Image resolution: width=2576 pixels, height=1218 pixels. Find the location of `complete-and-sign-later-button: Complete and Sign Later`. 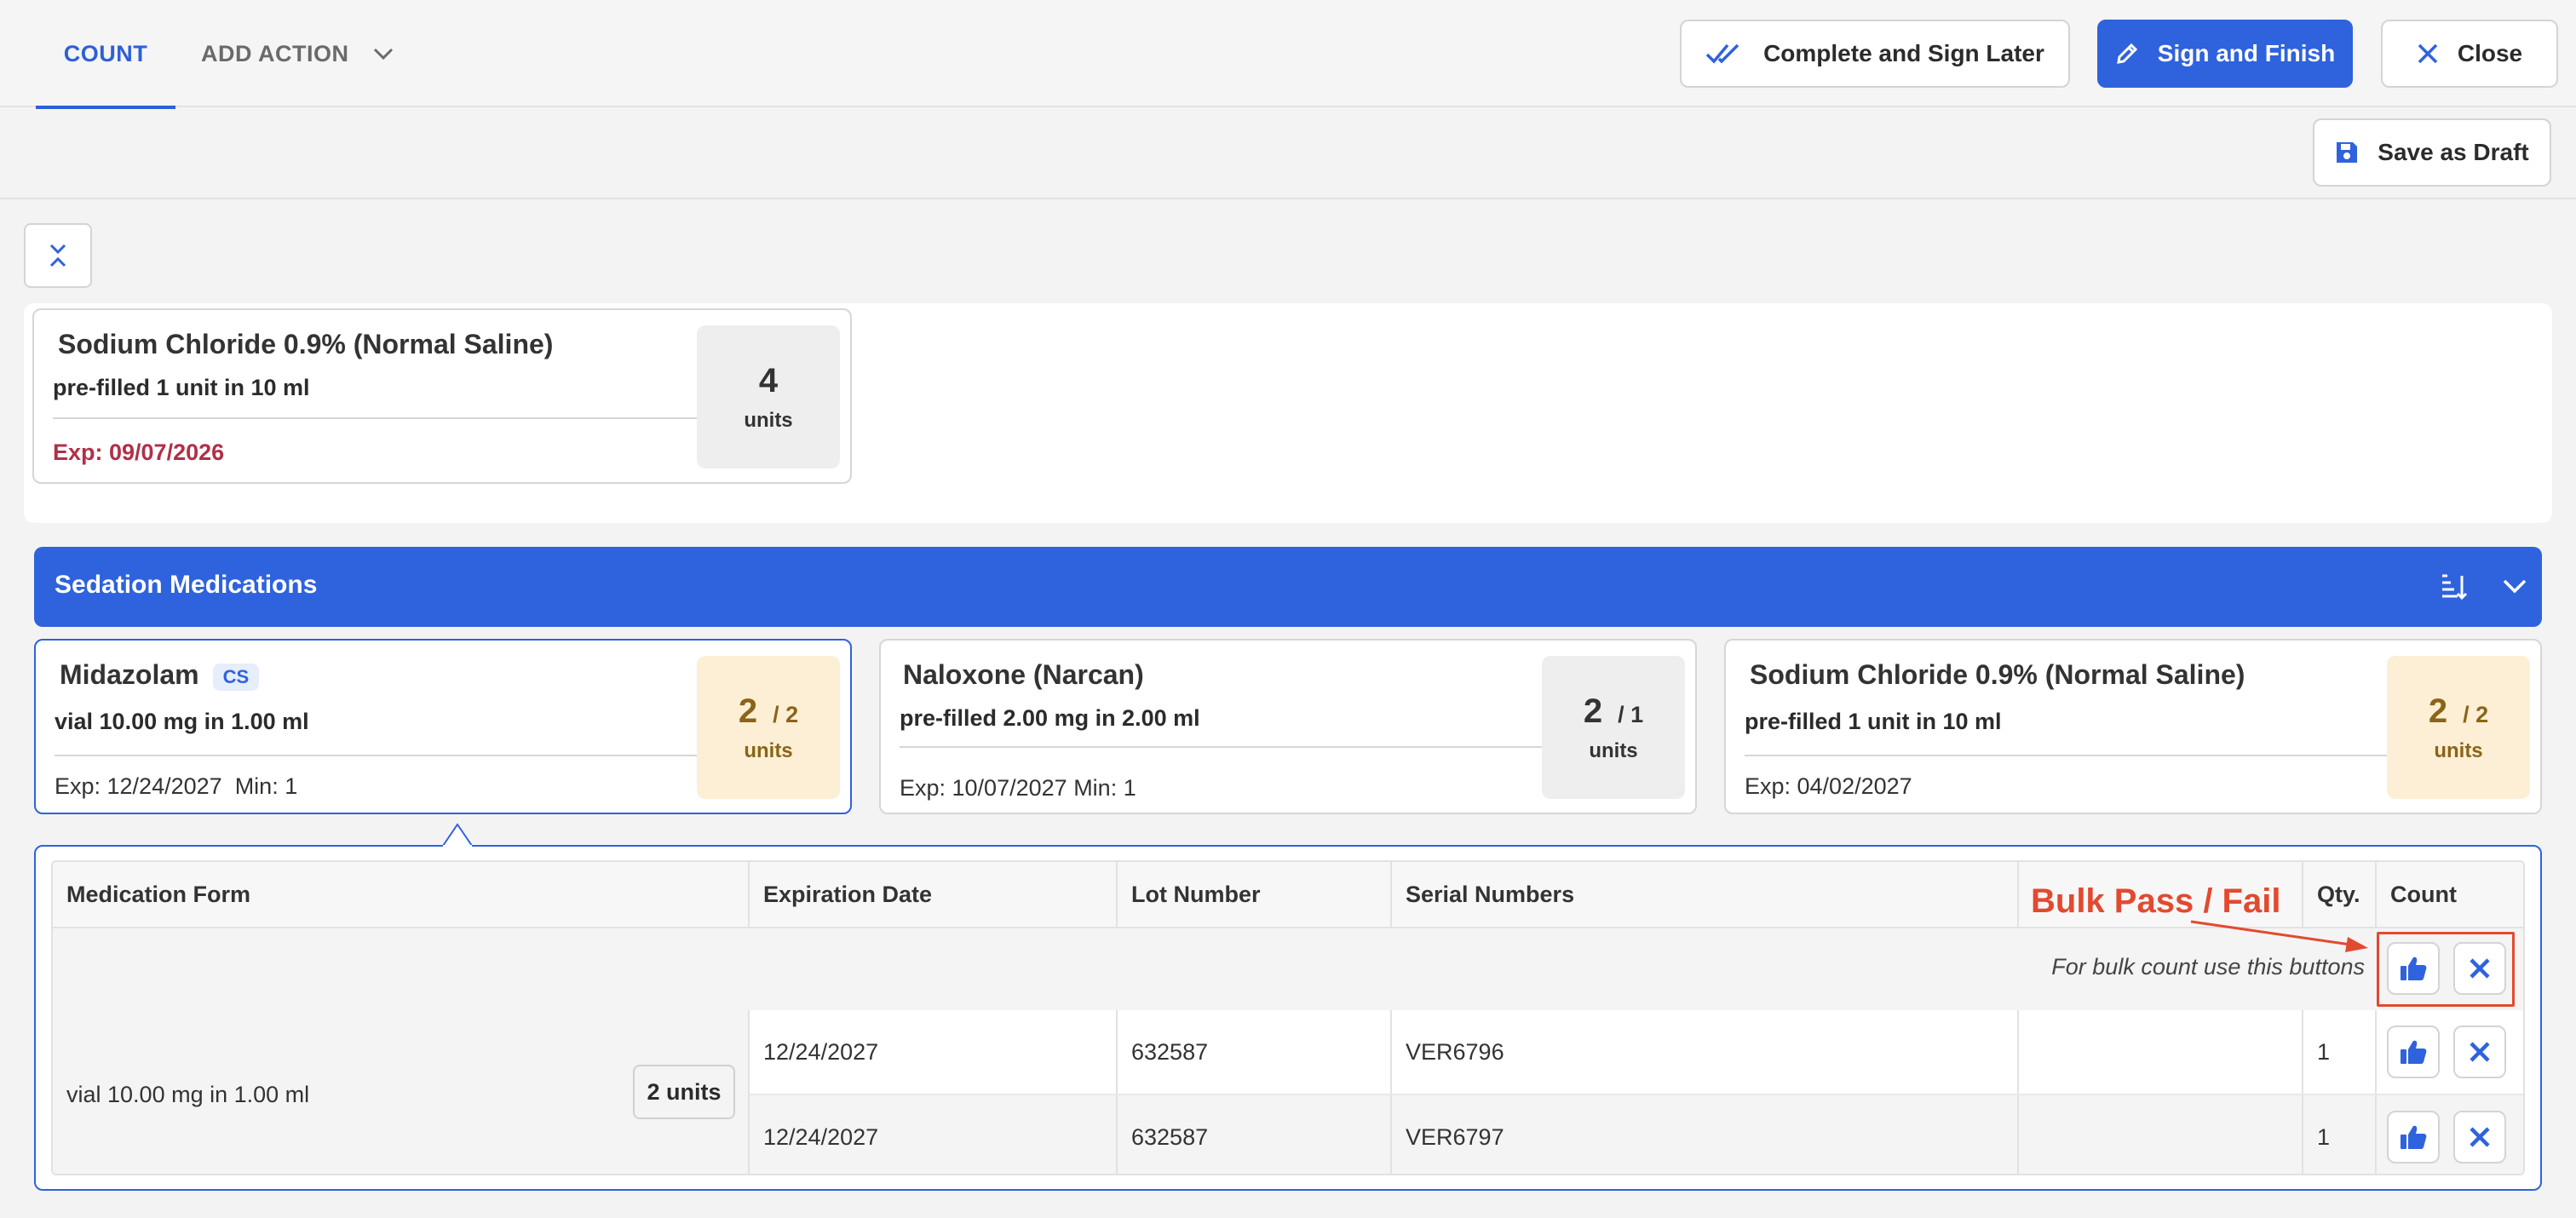

complete-and-sign-later-button: Complete and Sign Later is located at coordinates (1875, 54).